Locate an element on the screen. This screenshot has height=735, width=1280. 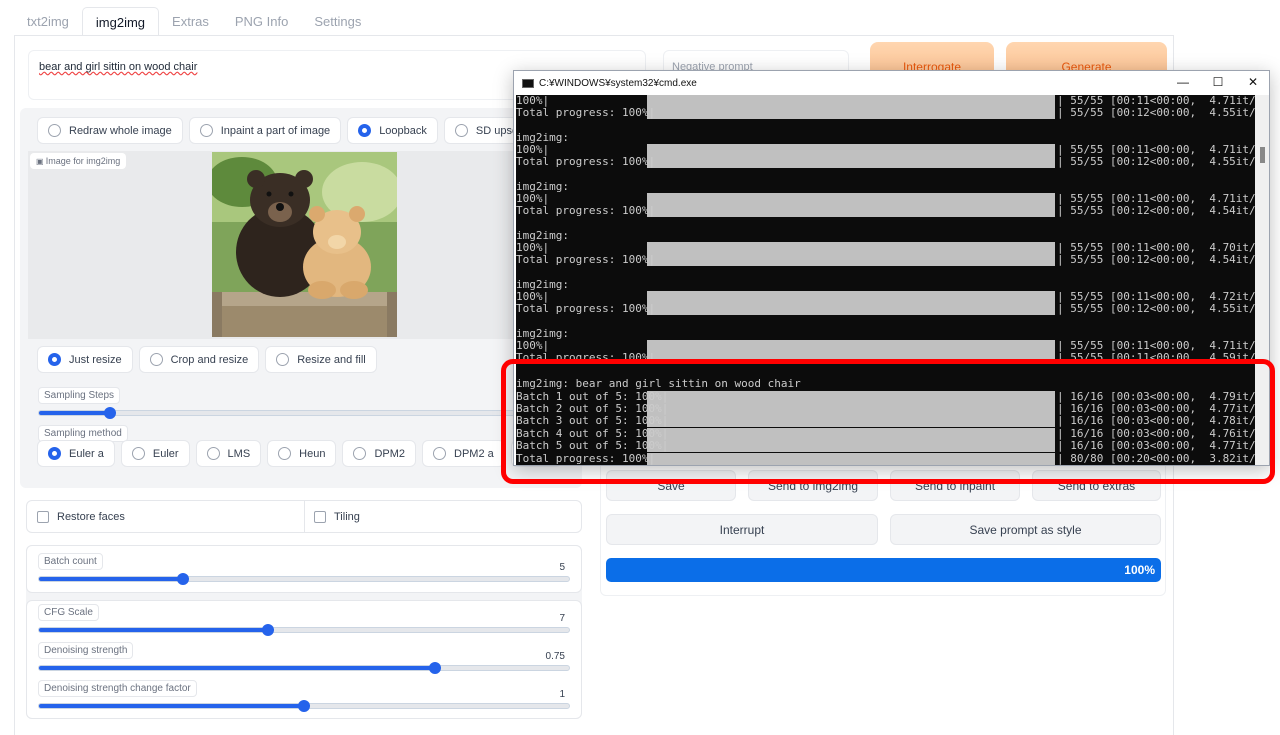
cfg-scale-value: 7 is located at coordinates (562, 618).